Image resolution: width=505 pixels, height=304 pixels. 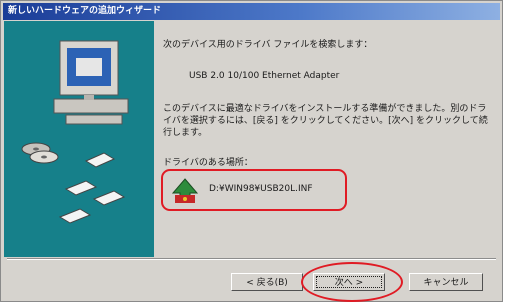 What do you see at coordinates (251, 259) in the screenshot?
I see `button-divider` at bounding box center [251, 259].